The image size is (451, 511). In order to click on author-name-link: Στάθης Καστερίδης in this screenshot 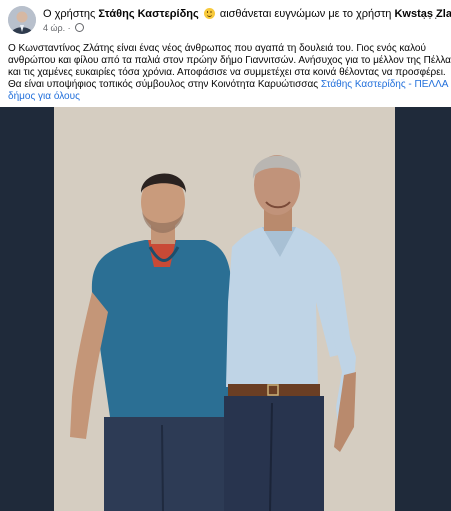, I will do `click(148, 14)`.